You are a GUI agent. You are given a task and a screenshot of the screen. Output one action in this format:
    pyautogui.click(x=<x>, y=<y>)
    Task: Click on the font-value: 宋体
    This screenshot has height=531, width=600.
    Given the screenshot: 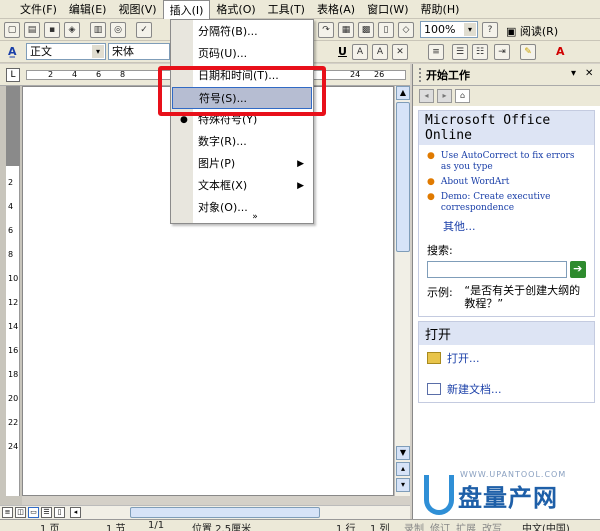 What is the action you would take?
    pyautogui.click(x=123, y=51)
    